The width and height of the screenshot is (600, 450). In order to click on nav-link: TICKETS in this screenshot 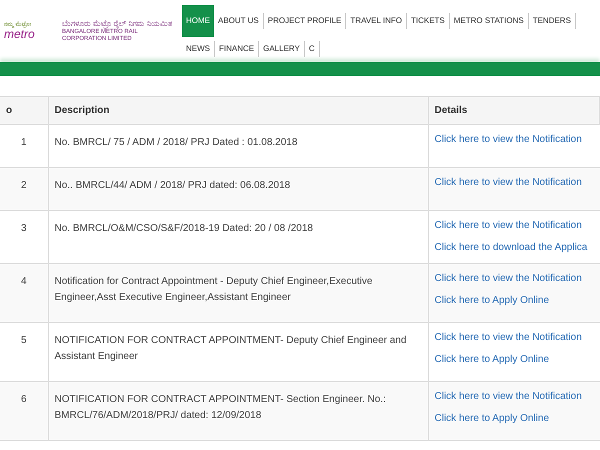, I will do `click(428, 21)`.